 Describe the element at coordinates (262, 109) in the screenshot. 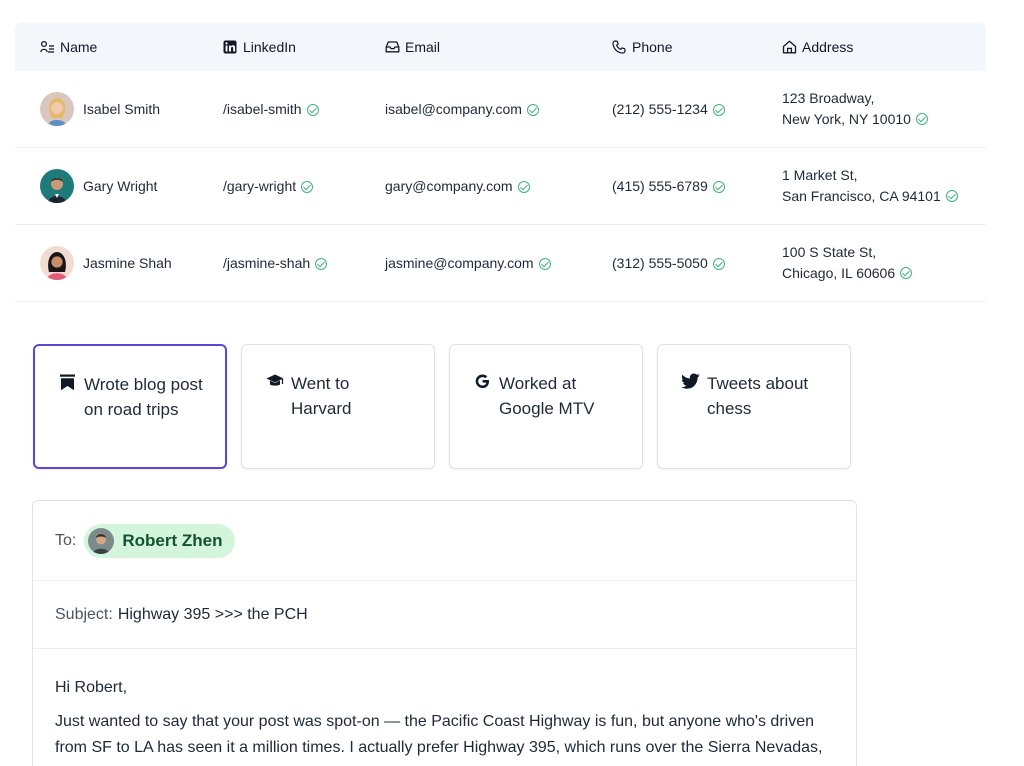

I see `linkedin-handle: /isabel-smith` at that location.